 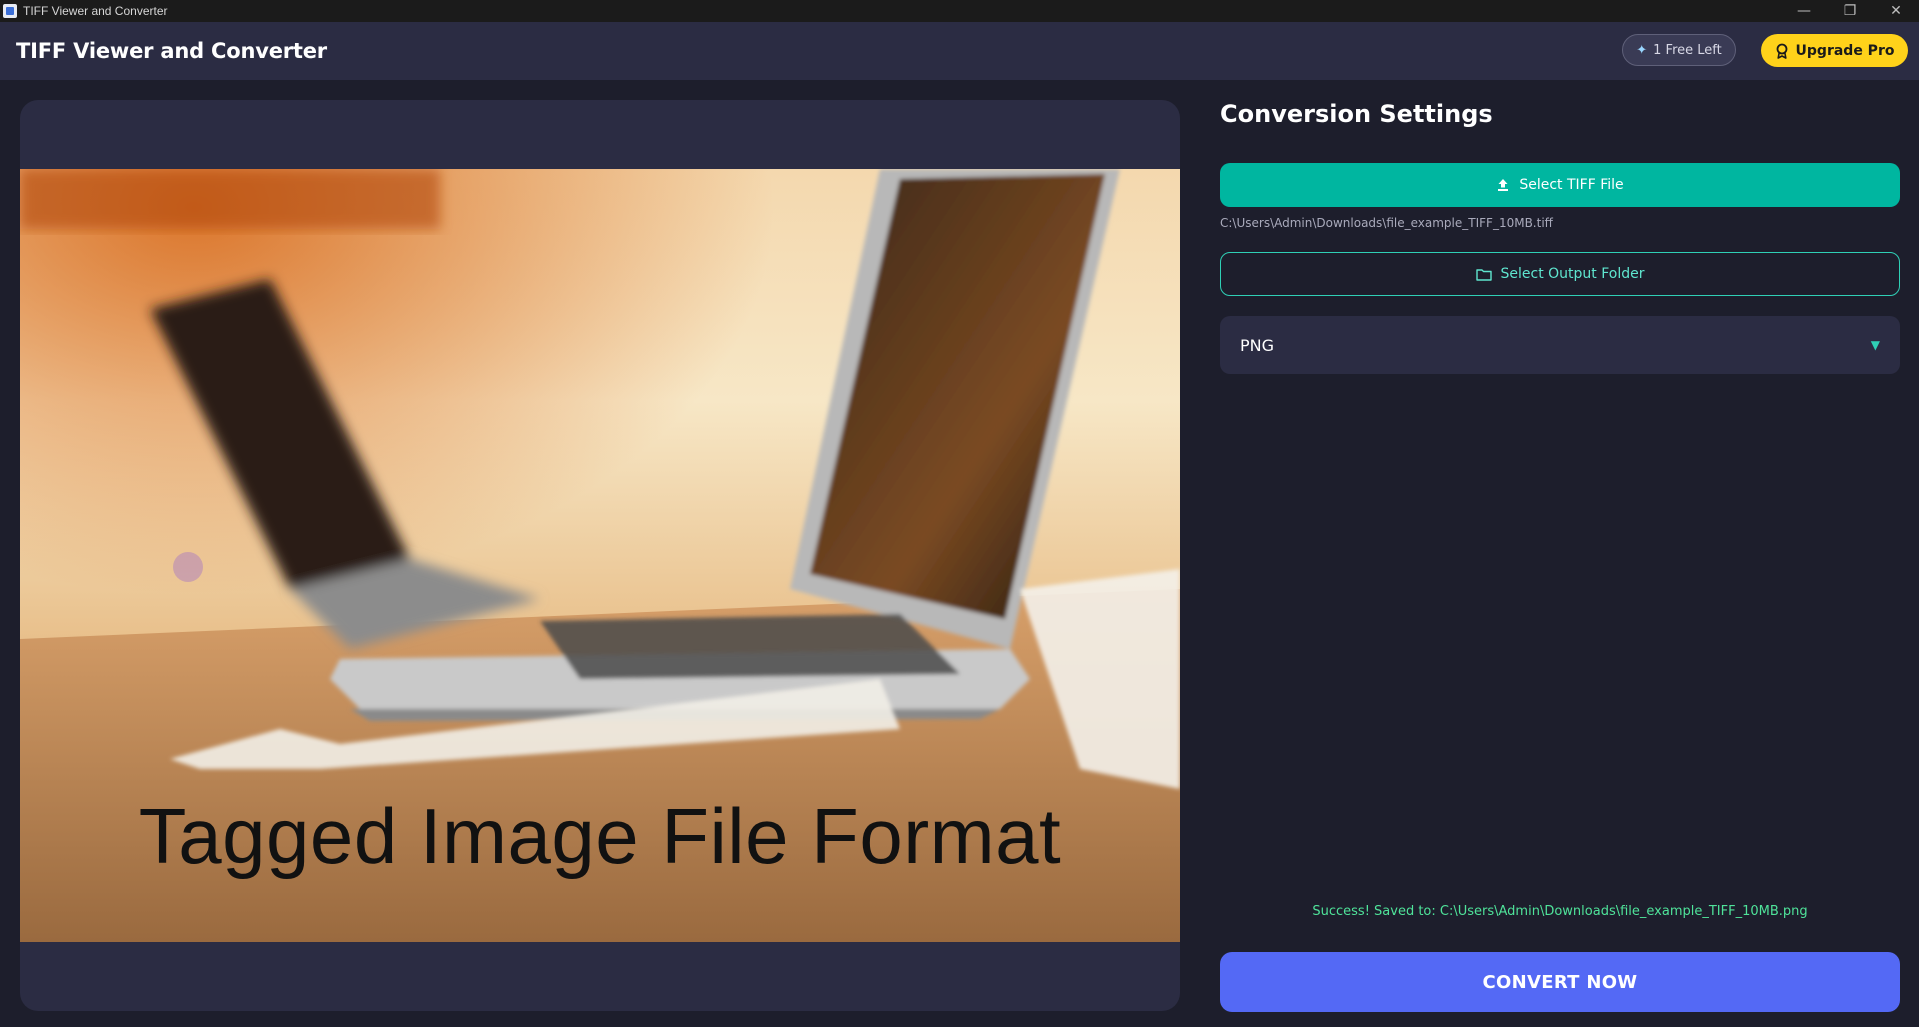 I want to click on chevron-down-icon: ▼, so click(x=1875, y=345).